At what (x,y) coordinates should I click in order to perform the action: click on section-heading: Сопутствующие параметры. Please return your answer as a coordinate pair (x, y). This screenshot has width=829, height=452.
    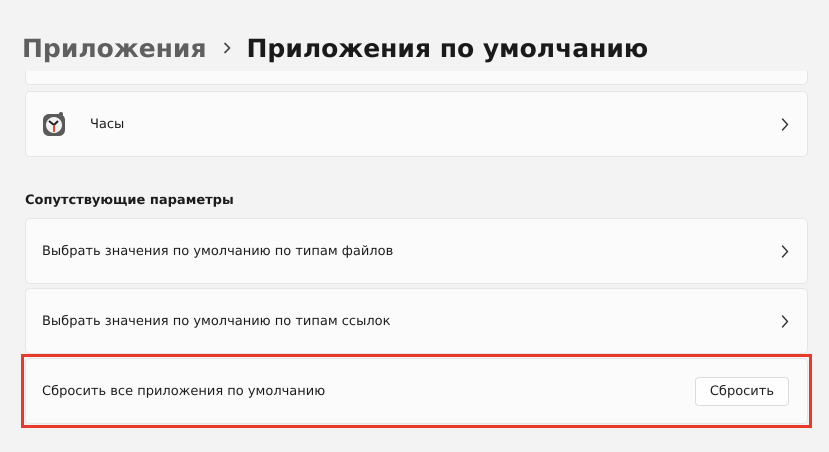
    Looking at the image, I should click on (130, 200).